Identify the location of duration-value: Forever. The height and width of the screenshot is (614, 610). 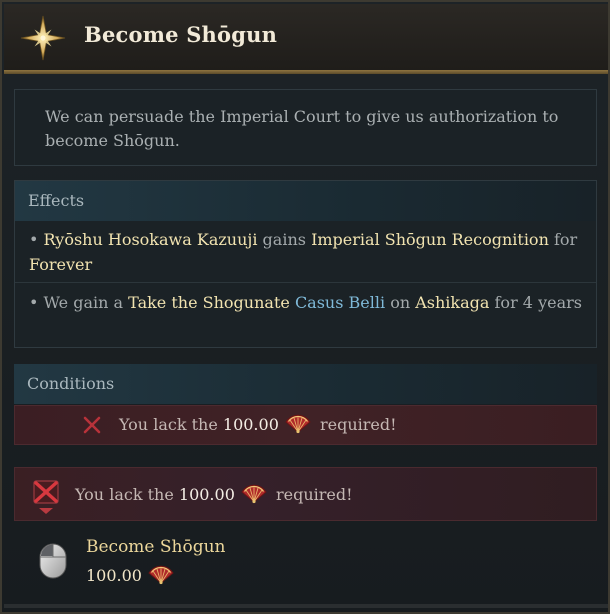
(61, 264).